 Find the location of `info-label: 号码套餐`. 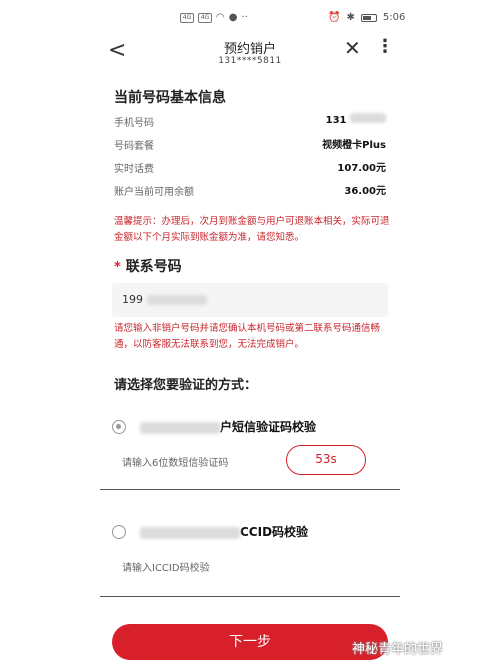

info-label: 号码套餐 is located at coordinates (134, 146).